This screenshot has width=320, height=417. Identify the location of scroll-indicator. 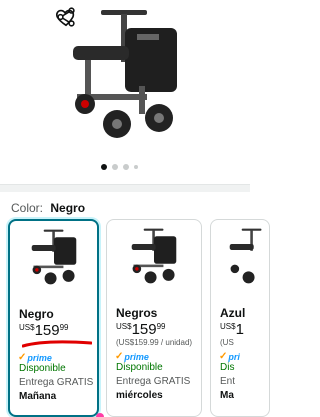
(100, 415).